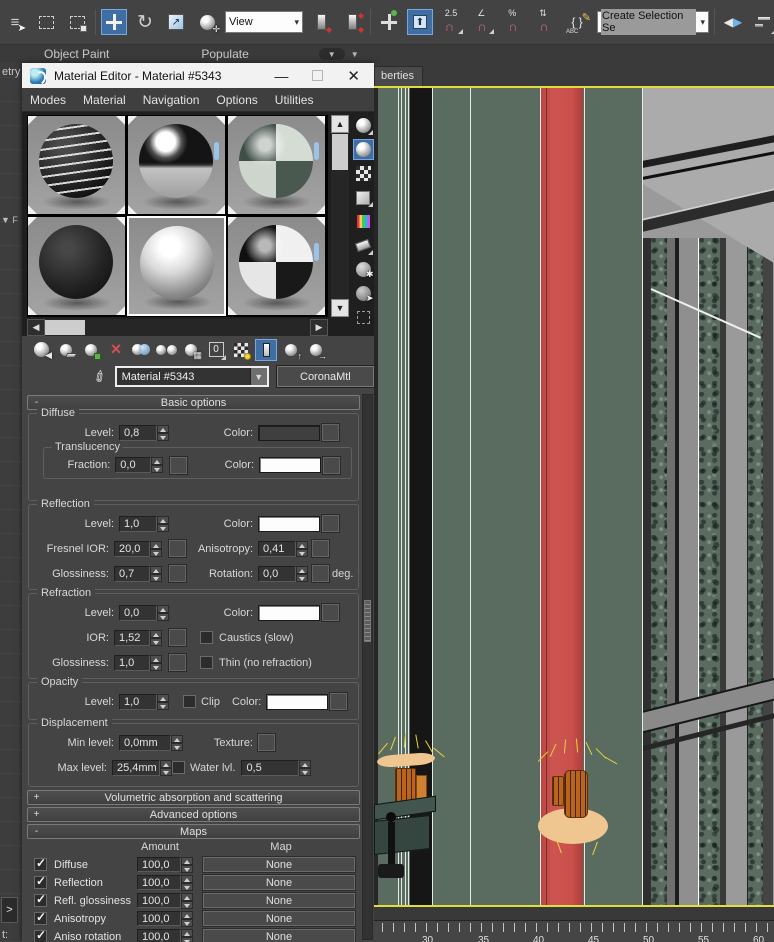 The image size is (774, 942). What do you see at coordinates (193, 831) in the screenshot?
I see `rollout-maps: - Maps` at bounding box center [193, 831].